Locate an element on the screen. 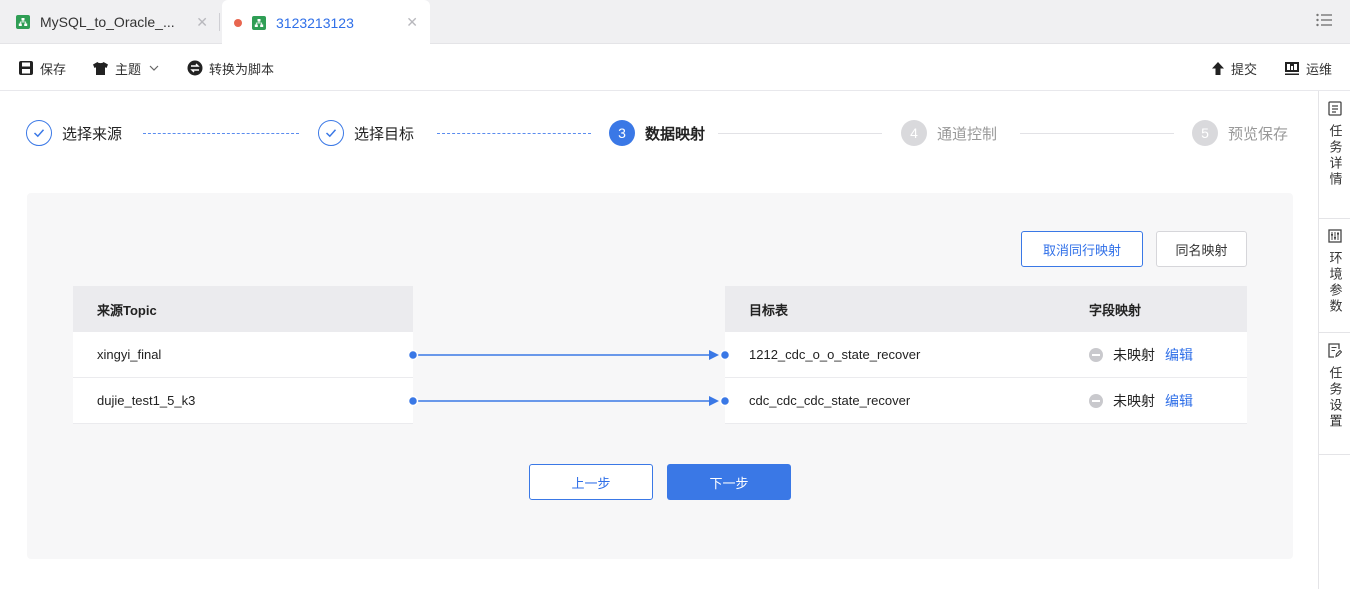 This screenshot has width=1350, height=589. source-topic: dujie_test1_5_k3 is located at coordinates (146, 400).